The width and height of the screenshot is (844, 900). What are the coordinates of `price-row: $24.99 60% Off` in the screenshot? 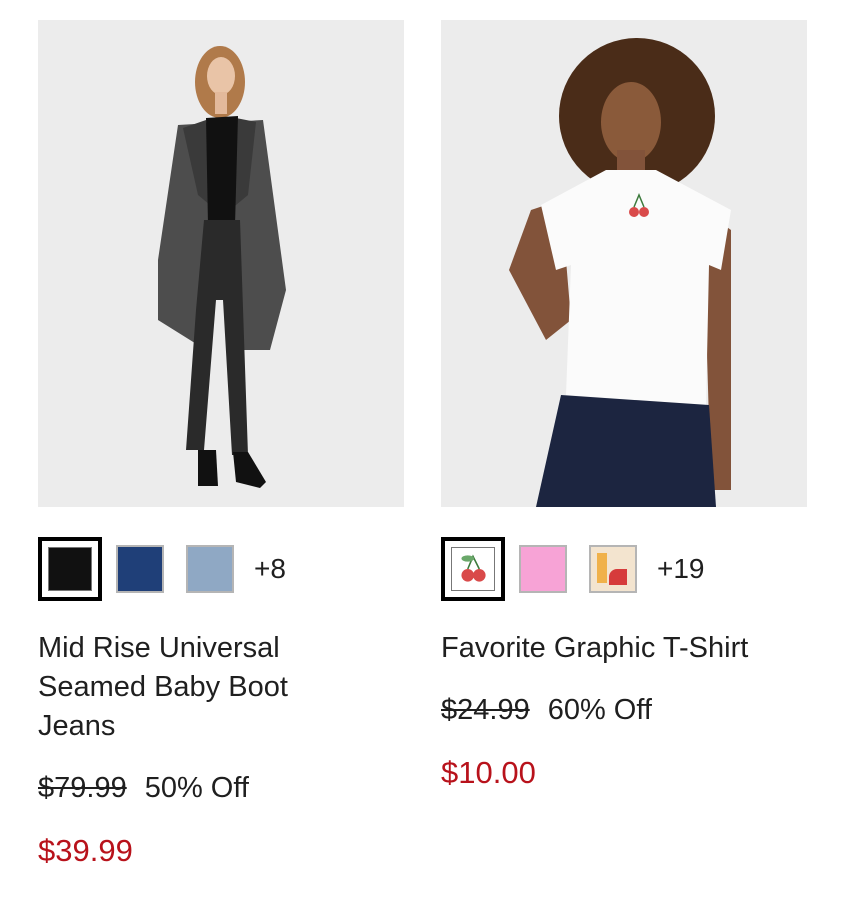 It's located at (546, 710).